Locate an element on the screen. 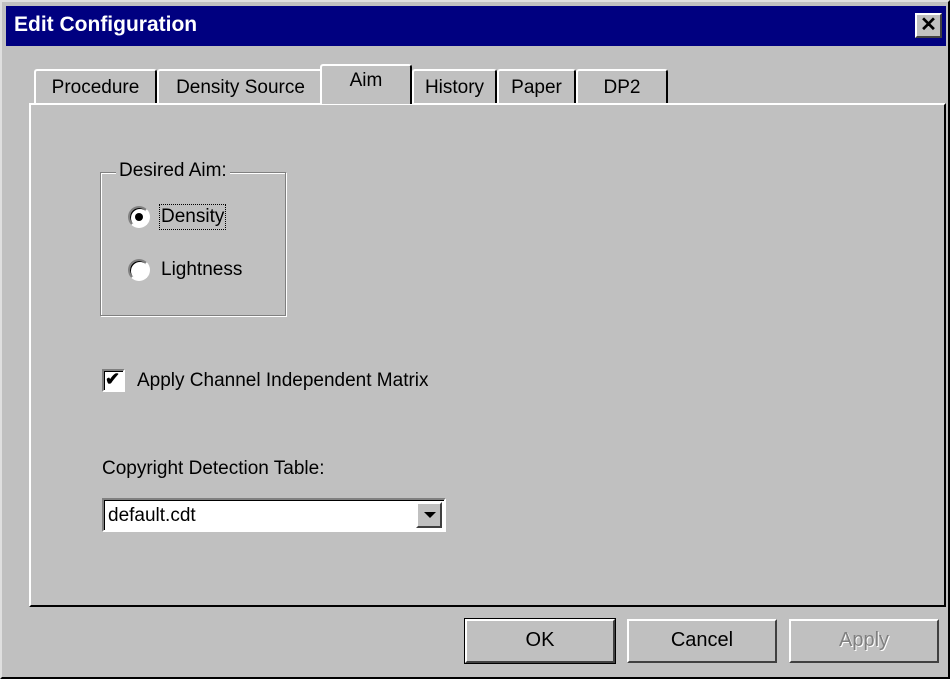 The height and width of the screenshot is (679, 950). tab-label: History is located at coordinates (454, 87).